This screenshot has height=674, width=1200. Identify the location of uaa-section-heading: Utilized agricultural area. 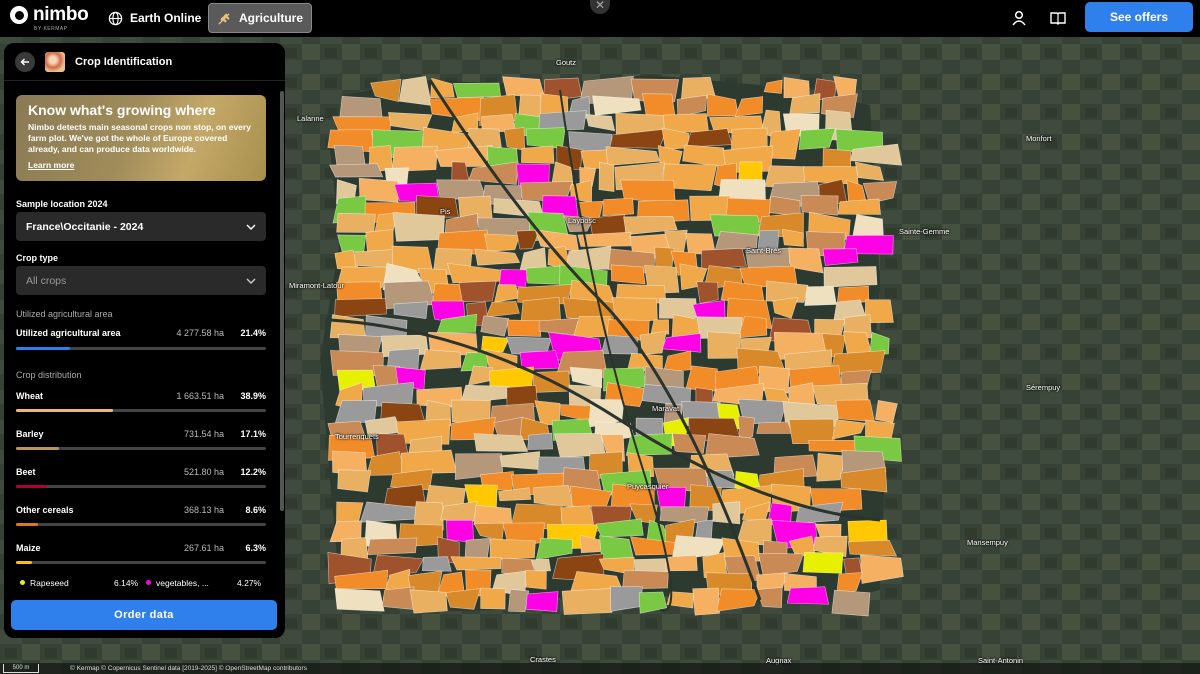
(64, 314).